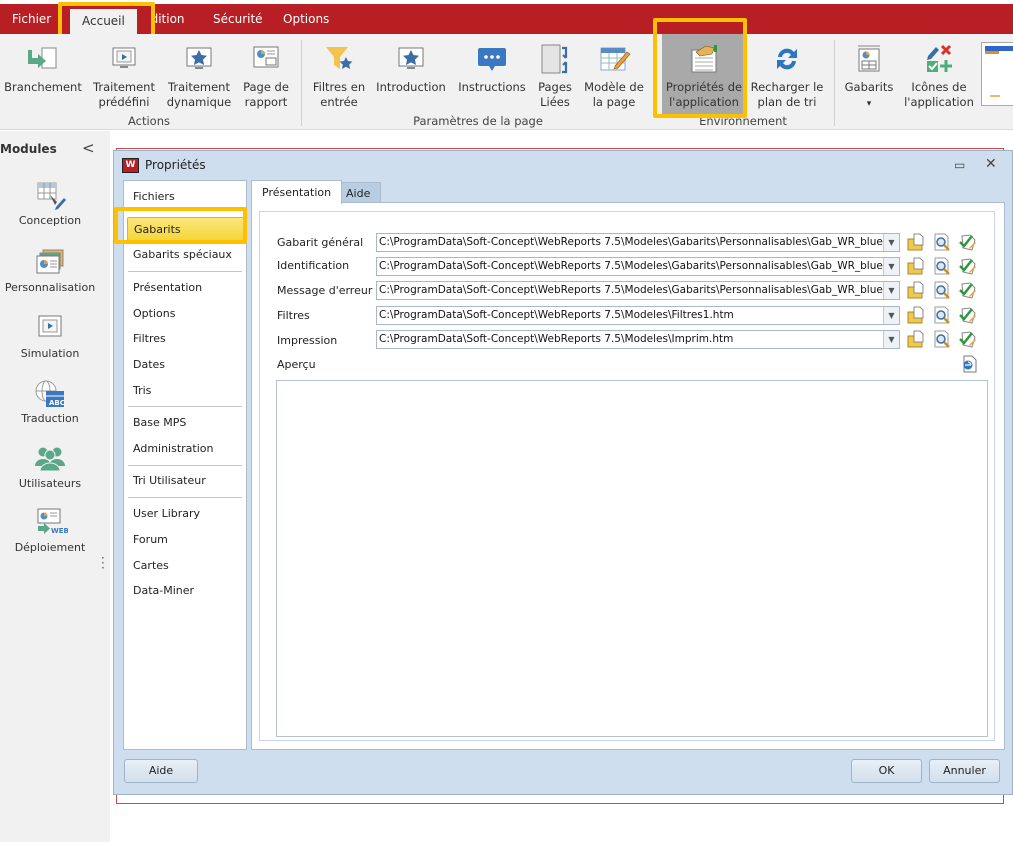 Image resolution: width=1013 pixels, height=842 pixels. What do you see at coordinates (325, 290) in the screenshot?
I see `field-label-message-erreur: Message d'erreur` at bounding box center [325, 290].